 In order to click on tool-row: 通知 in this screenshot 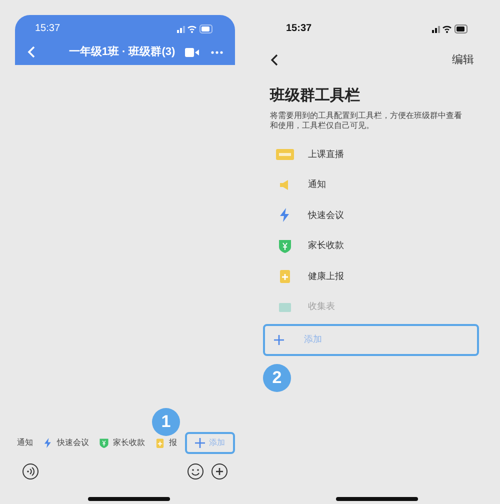, I will do `click(375, 185)`.